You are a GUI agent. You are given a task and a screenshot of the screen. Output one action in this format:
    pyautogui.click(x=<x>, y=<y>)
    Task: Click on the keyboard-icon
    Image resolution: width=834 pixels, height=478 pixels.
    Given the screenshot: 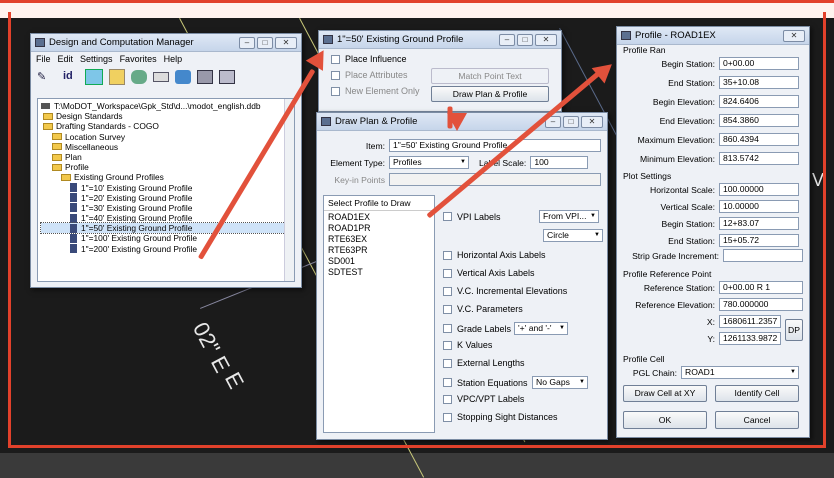 What is the action you would take?
    pyautogui.click(x=161, y=77)
    